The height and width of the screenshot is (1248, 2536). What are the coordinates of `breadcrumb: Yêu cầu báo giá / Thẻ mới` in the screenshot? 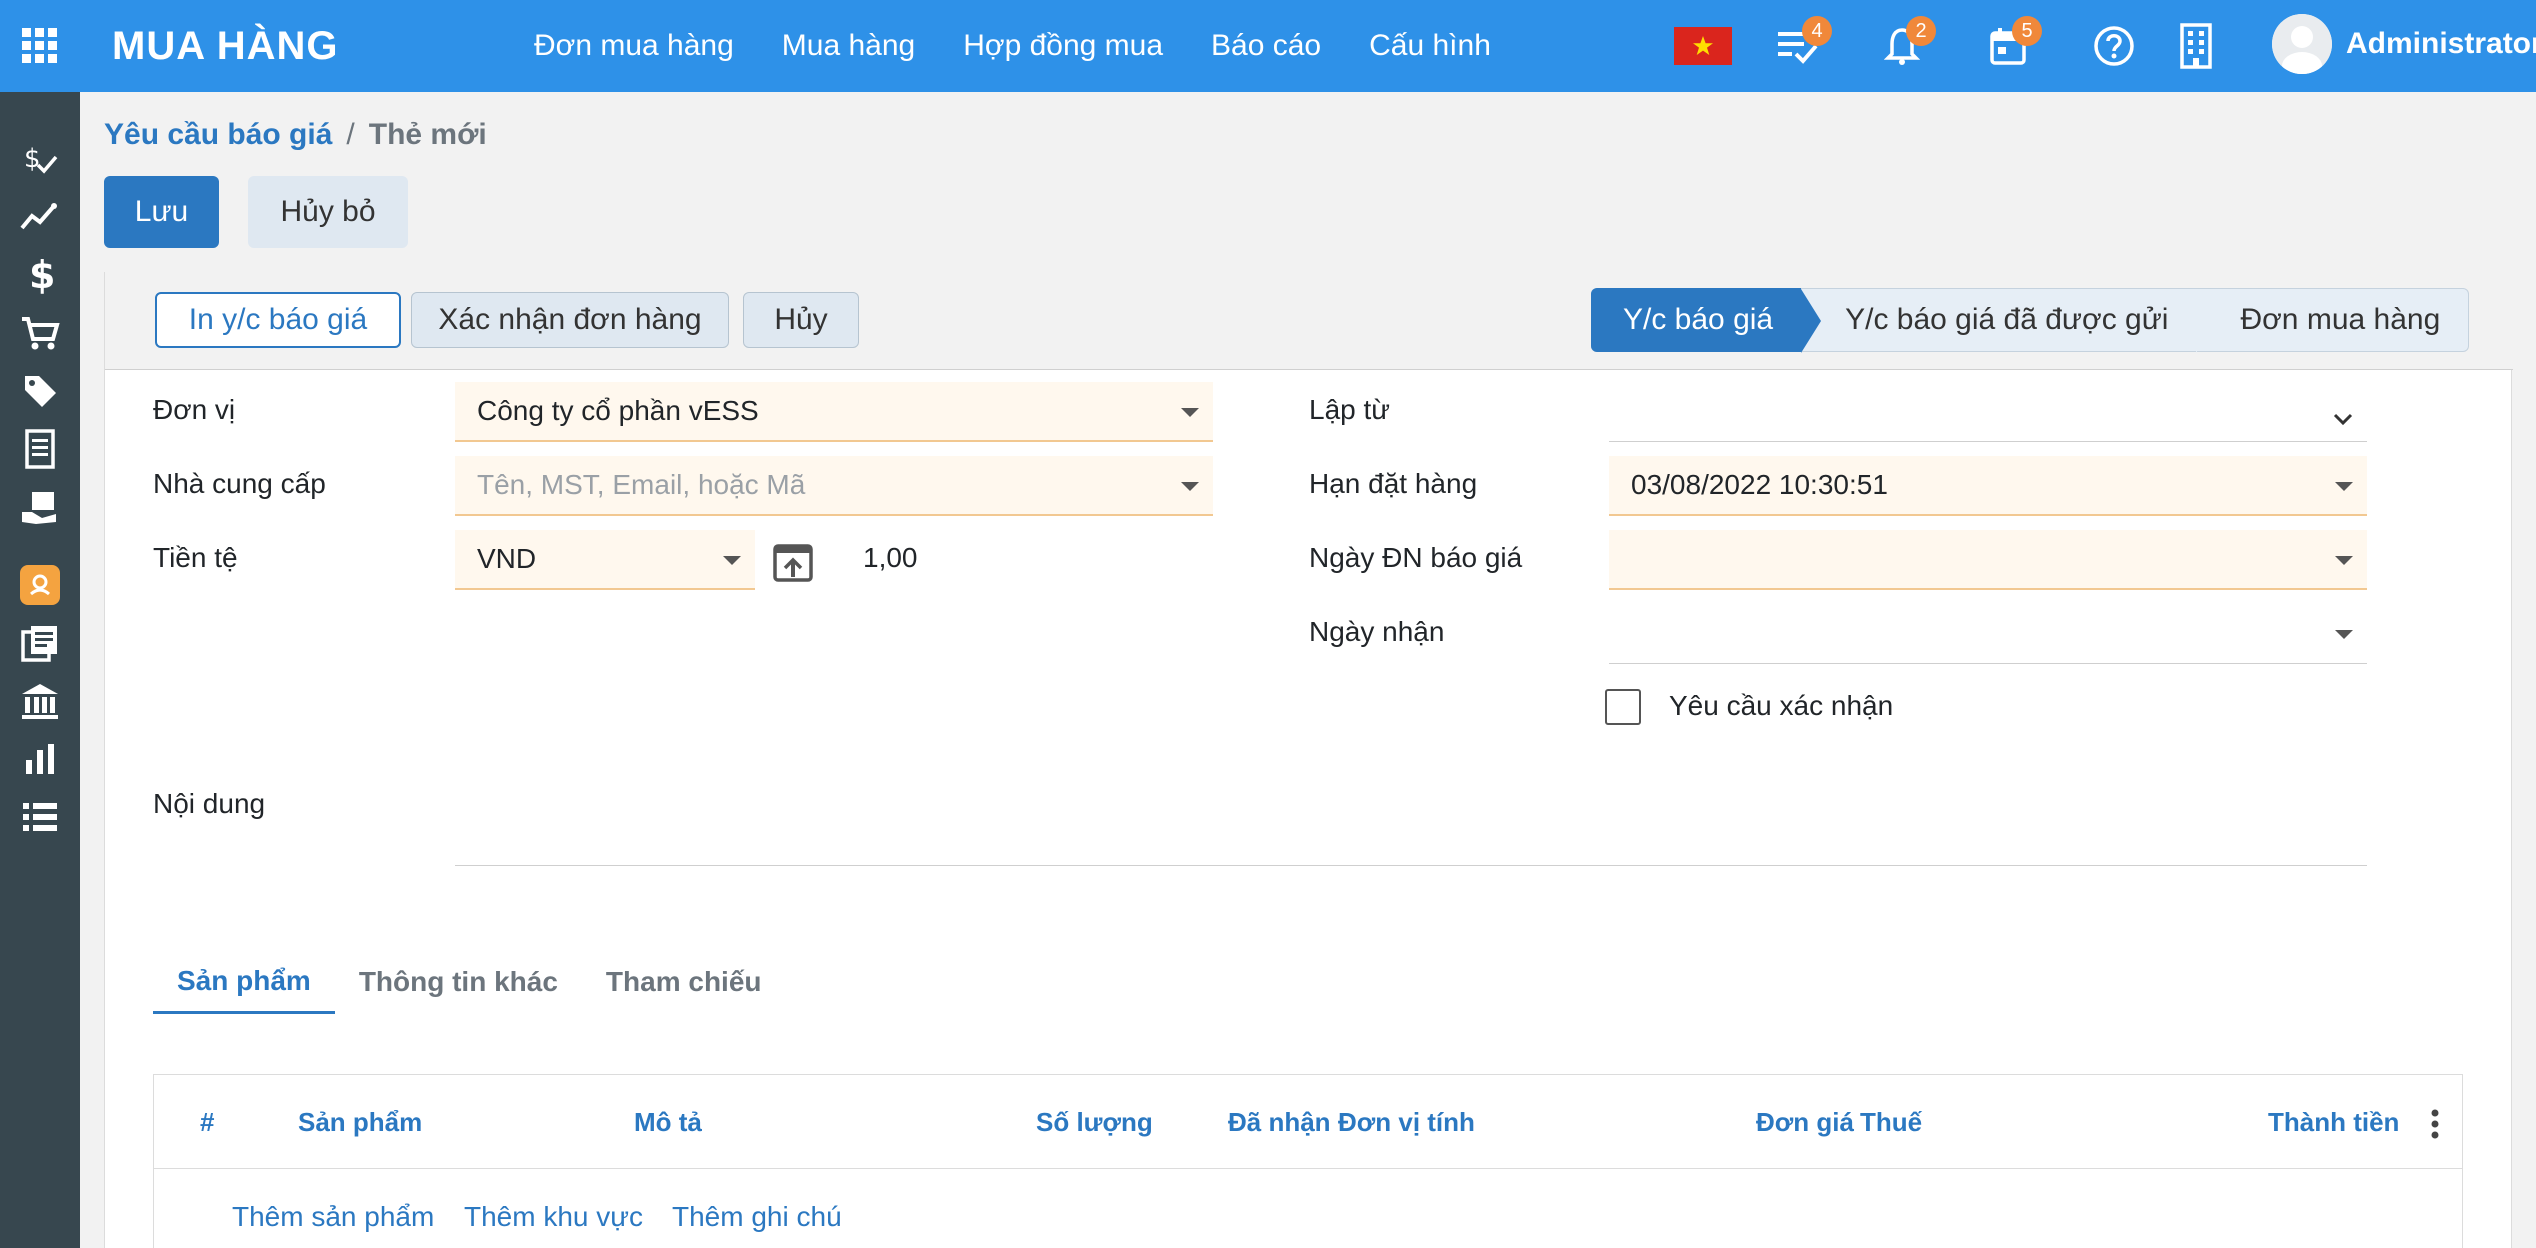 It's located at (295, 135).